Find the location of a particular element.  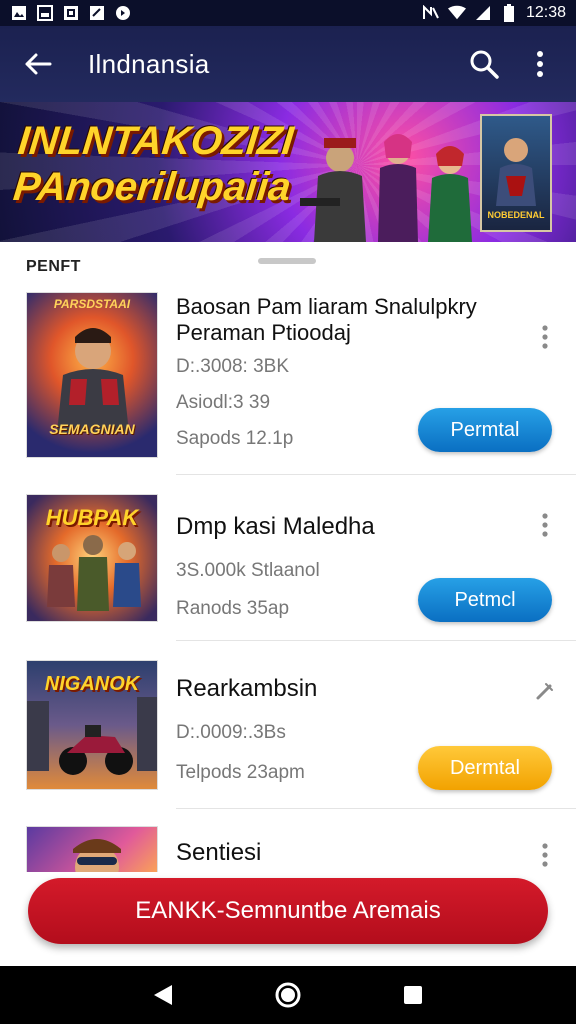

promo-banner: INLNTAKOZIZI PAnoerilupaiia NOBEDENAL is located at coordinates (288, 172).